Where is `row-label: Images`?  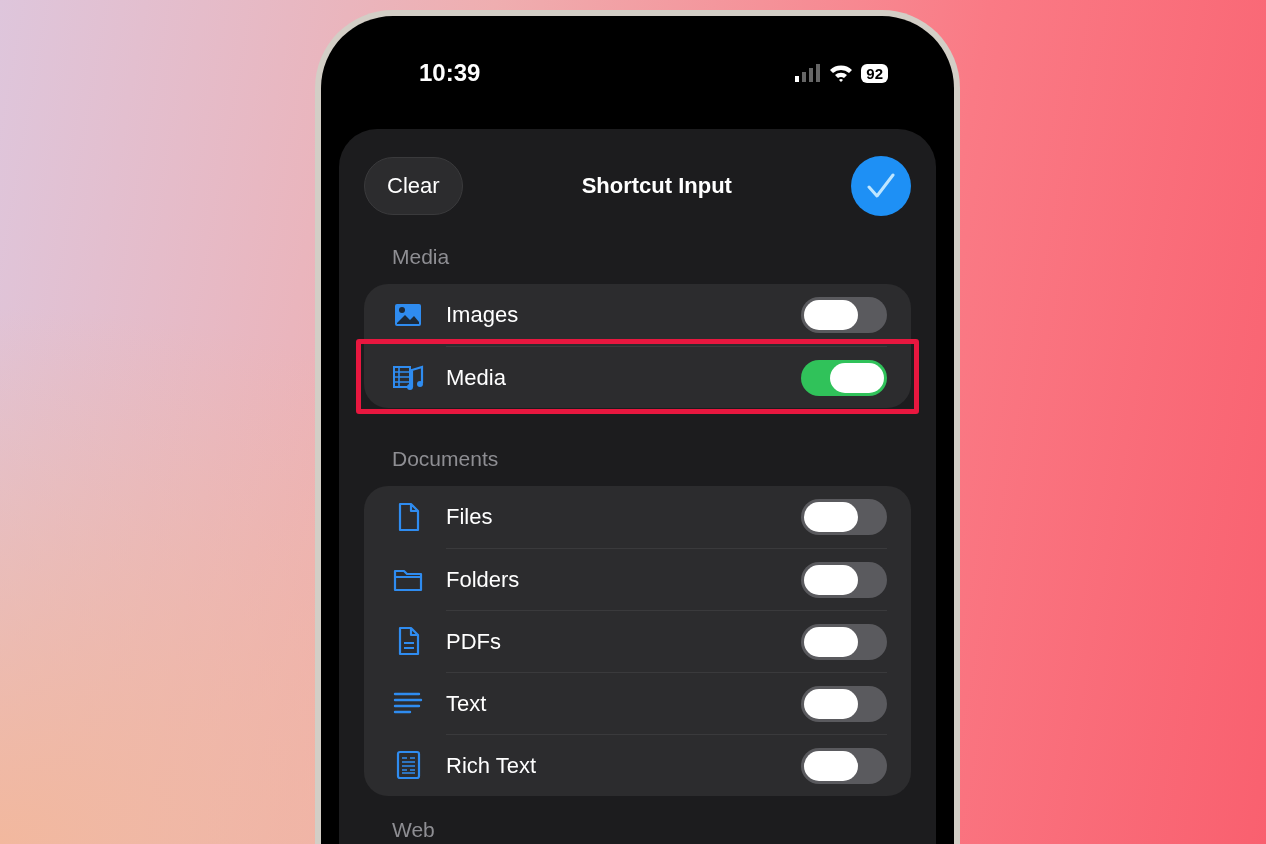 row-label: Images is located at coordinates (482, 315).